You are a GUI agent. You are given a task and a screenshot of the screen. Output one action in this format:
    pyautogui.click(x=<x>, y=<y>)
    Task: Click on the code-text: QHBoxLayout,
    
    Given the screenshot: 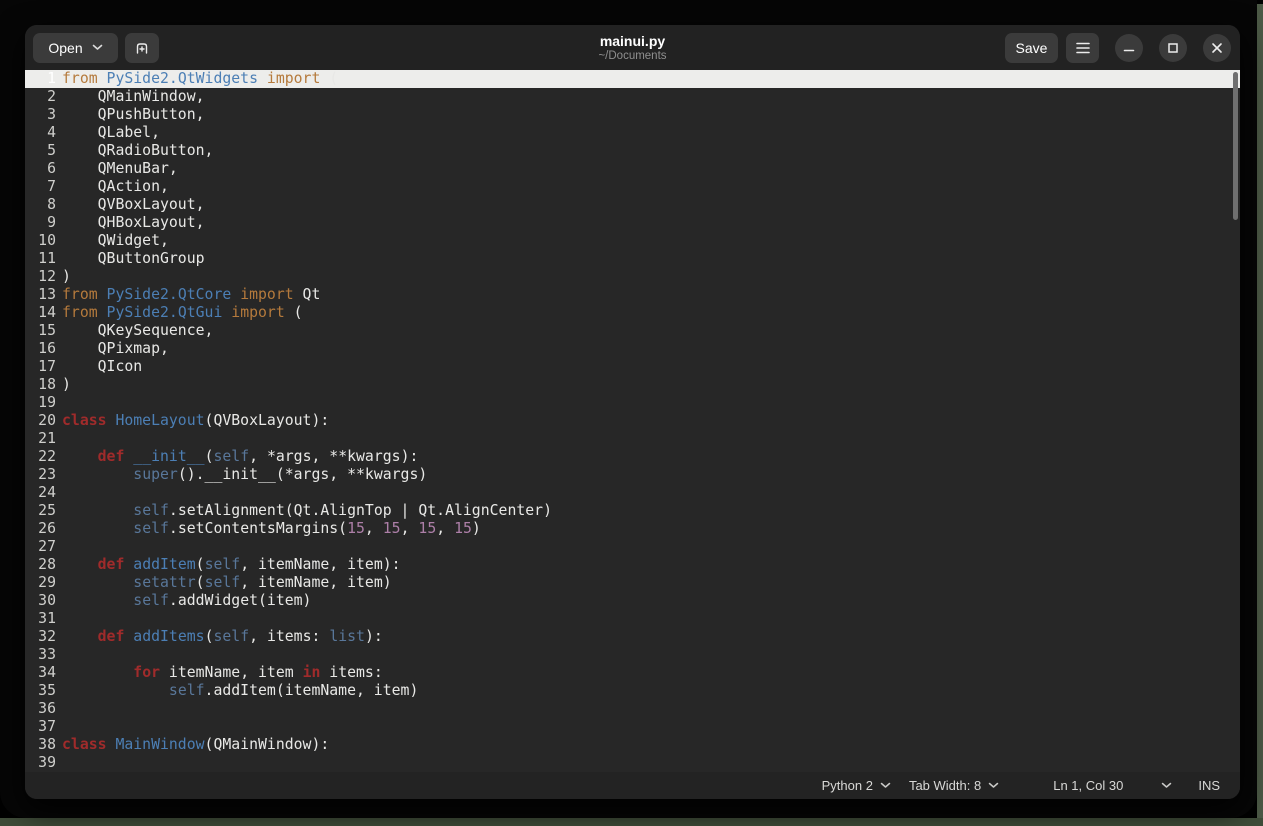 What is the action you would take?
    pyautogui.click(x=130, y=223)
    